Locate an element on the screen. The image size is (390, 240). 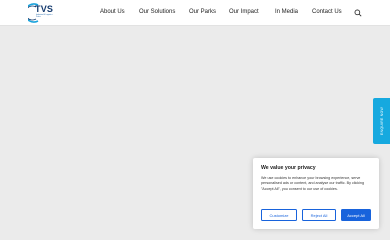
cookie-title: We value your privacy is located at coordinates (288, 168).